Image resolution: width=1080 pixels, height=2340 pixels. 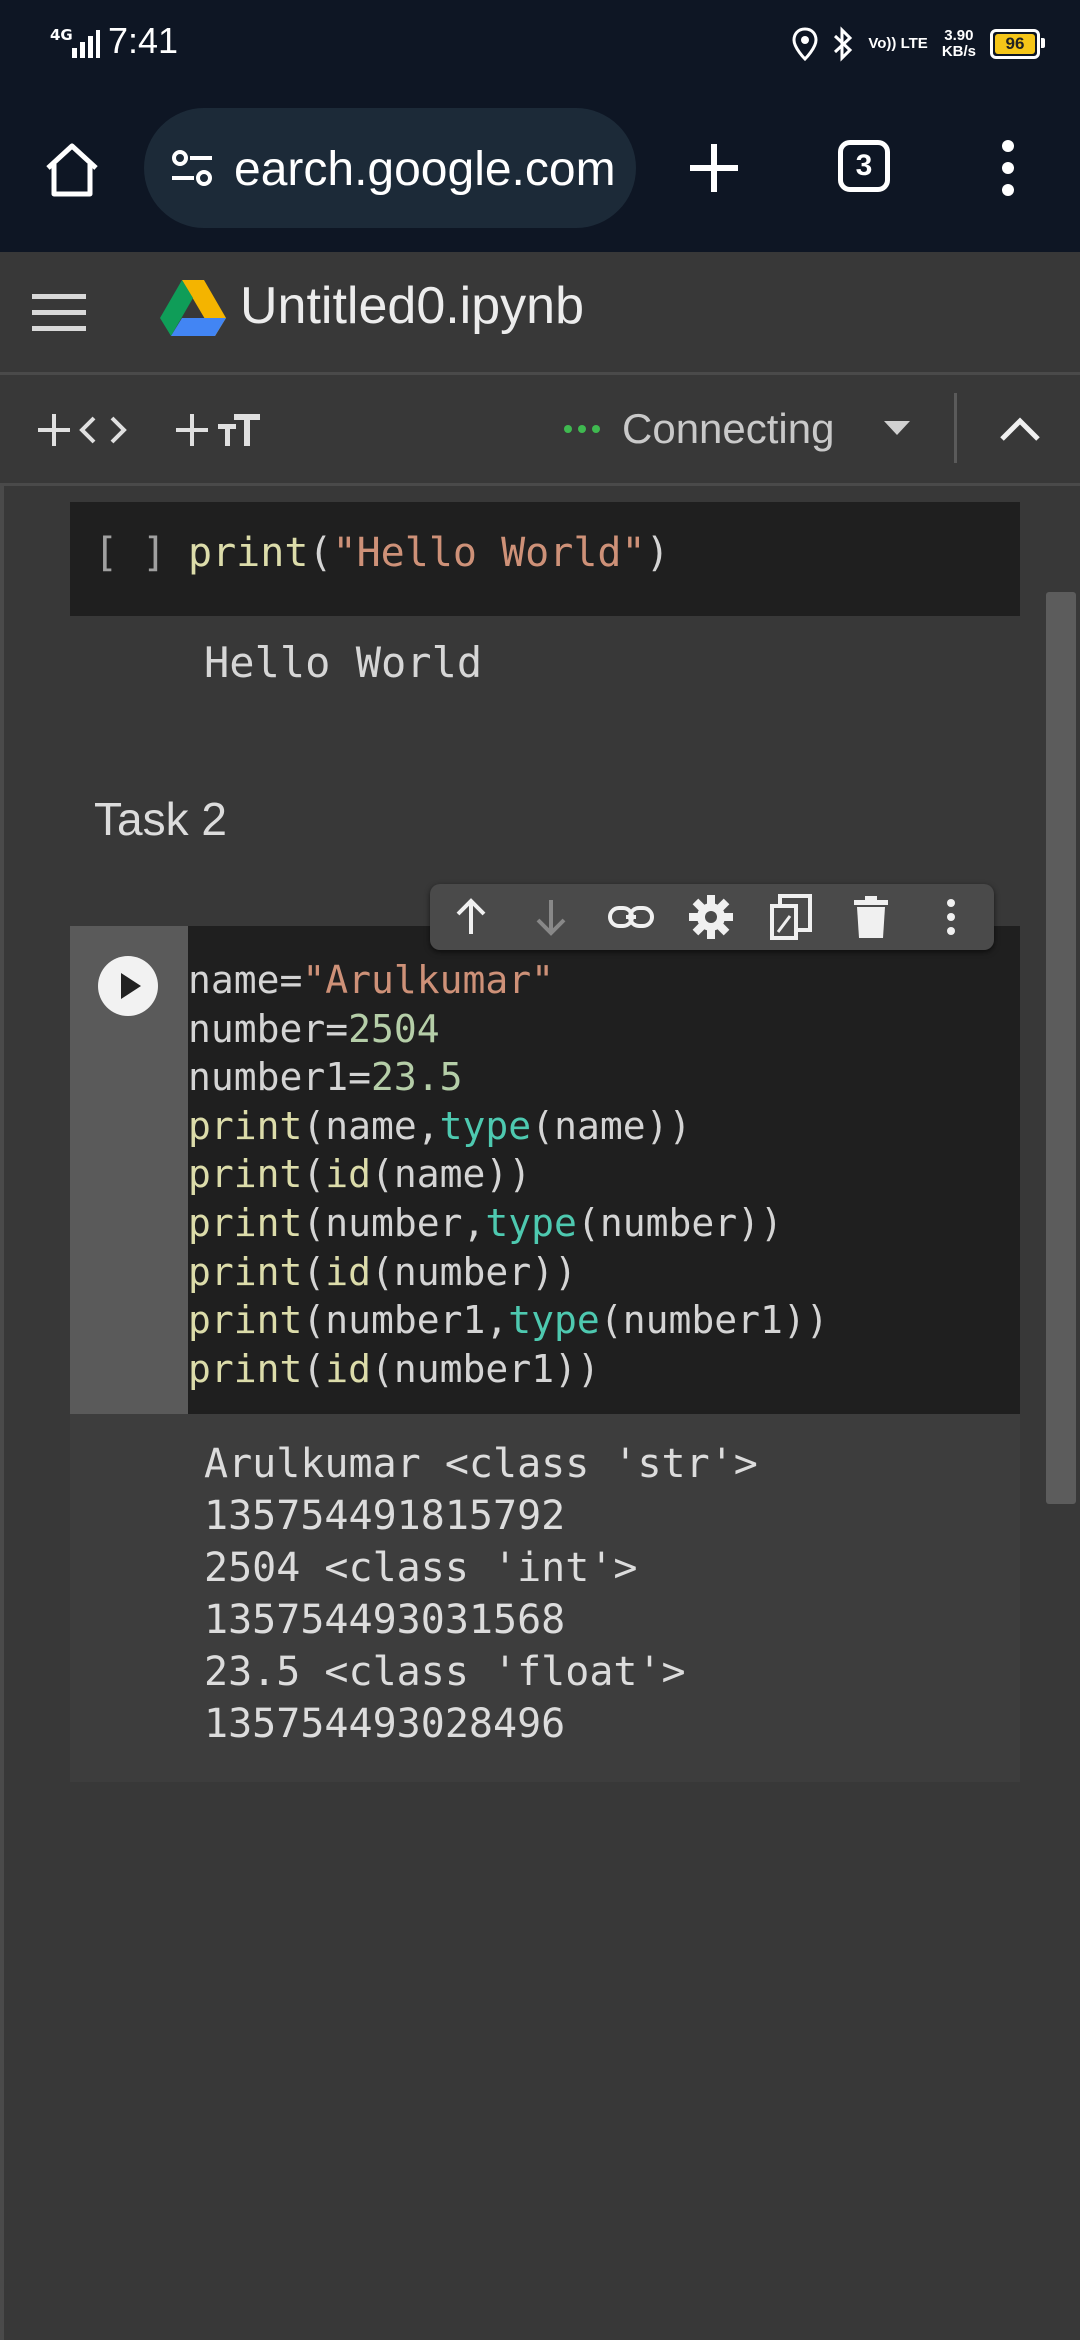 What do you see at coordinates (1015, 43) in the screenshot?
I see `battery-level: 96` at bounding box center [1015, 43].